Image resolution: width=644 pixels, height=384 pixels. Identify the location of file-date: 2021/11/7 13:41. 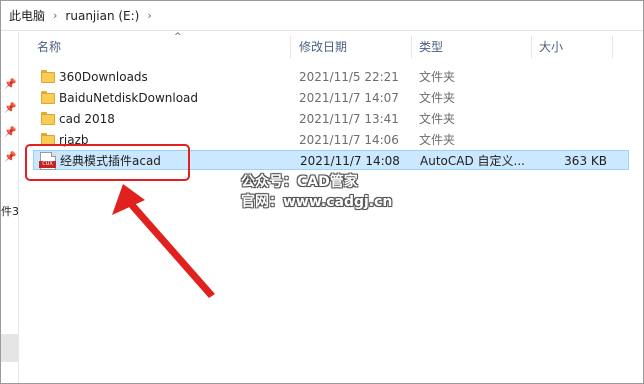
(349, 119).